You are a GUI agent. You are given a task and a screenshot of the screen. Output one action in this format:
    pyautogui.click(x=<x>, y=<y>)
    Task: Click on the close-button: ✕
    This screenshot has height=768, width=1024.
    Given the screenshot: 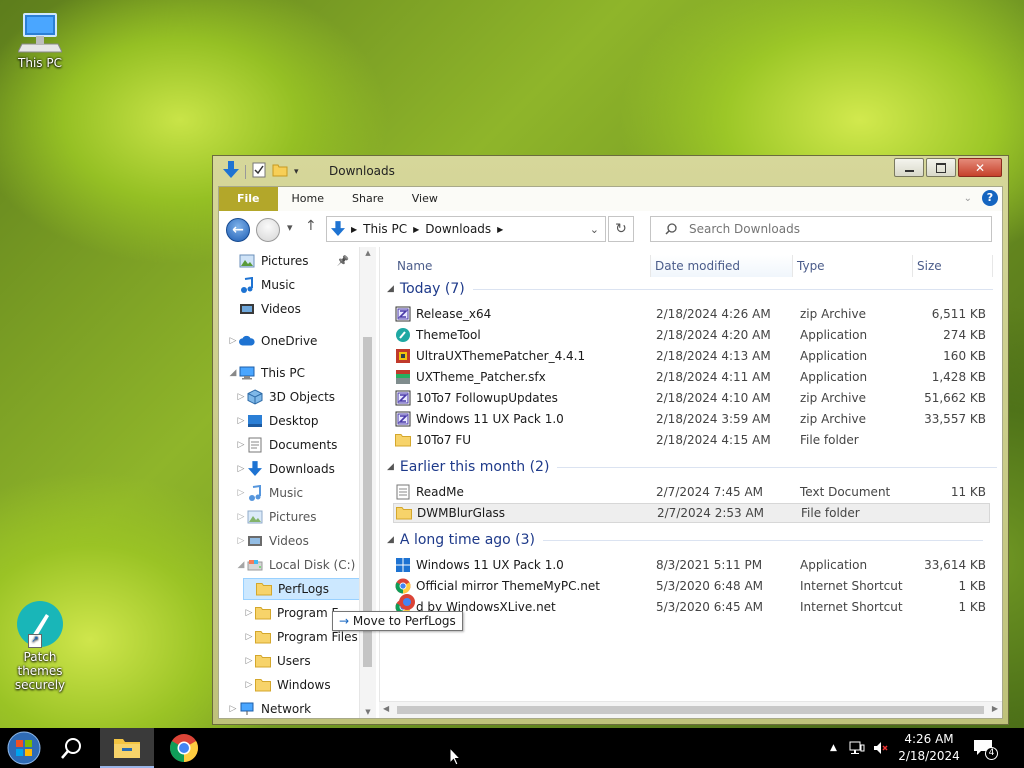 What is the action you would take?
    pyautogui.click(x=980, y=167)
    